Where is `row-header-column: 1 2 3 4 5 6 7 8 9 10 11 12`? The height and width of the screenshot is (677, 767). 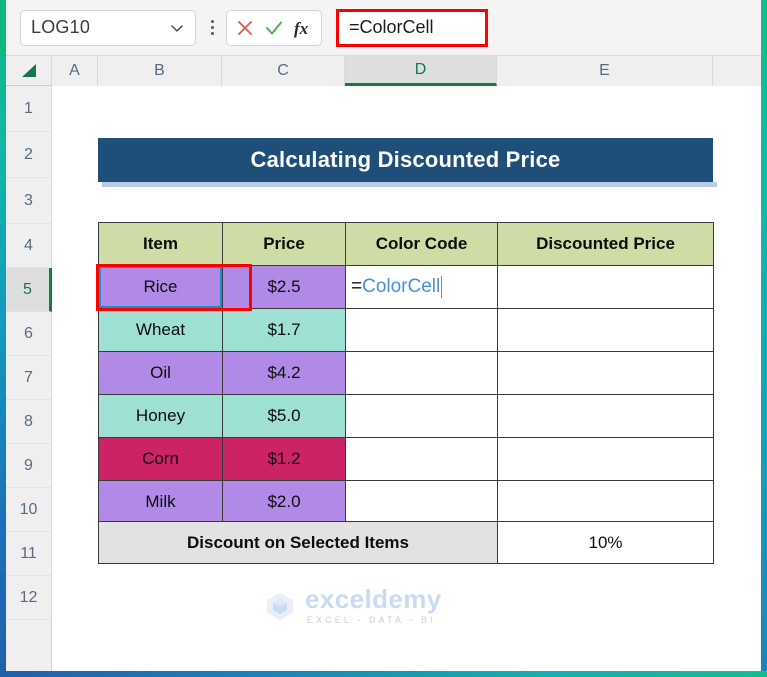 row-header-column: 1 2 3 4 5 6 7 8 9 10 11 12 is located at coordinates (29, 378).